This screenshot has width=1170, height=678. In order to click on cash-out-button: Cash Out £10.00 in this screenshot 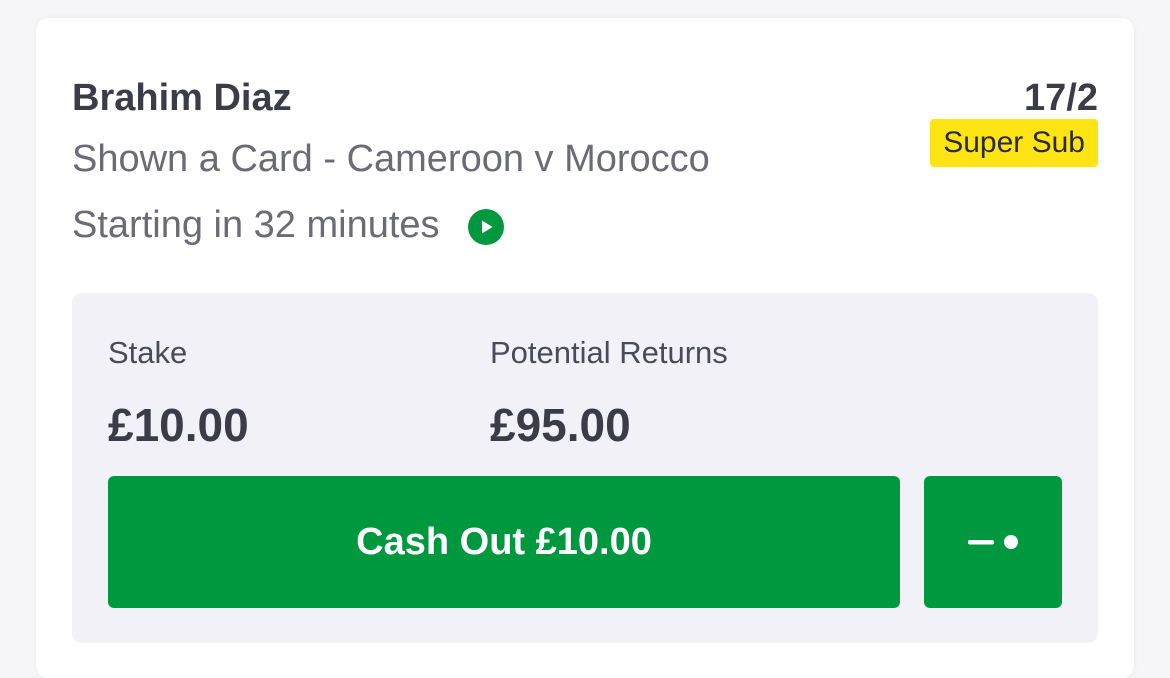, I will do `click(504, 542)`.